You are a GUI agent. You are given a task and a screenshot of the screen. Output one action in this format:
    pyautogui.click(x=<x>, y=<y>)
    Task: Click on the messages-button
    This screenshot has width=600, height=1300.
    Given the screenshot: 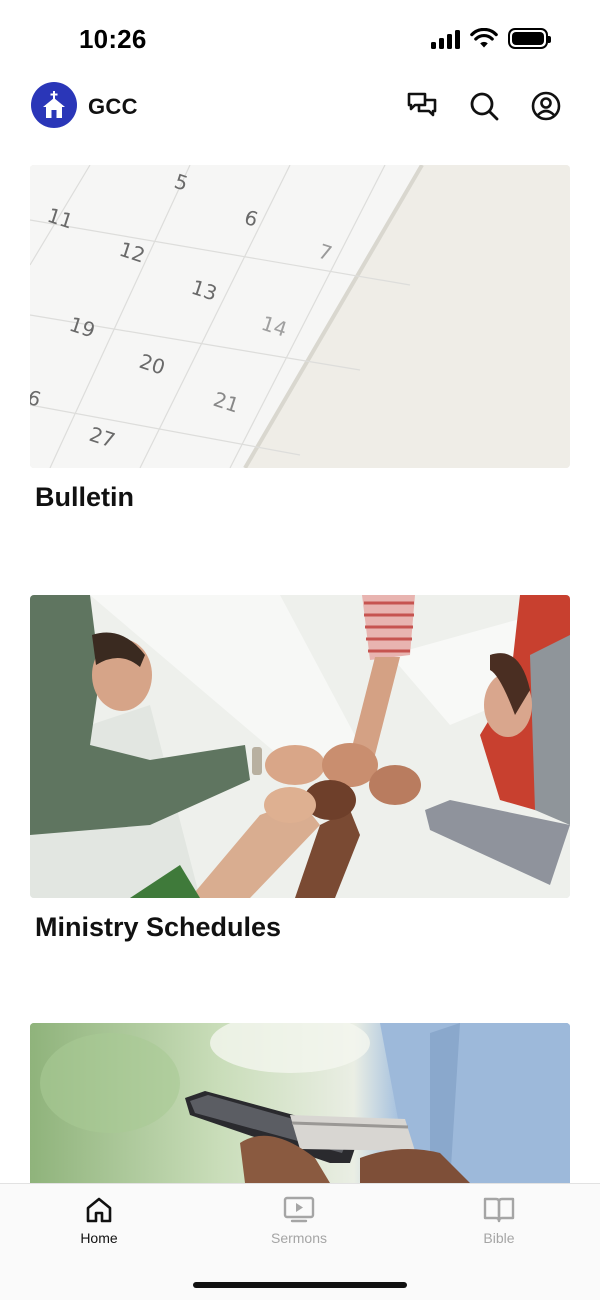 What is the action you would take?
    pyautogui.click(x=422, y=106)
    